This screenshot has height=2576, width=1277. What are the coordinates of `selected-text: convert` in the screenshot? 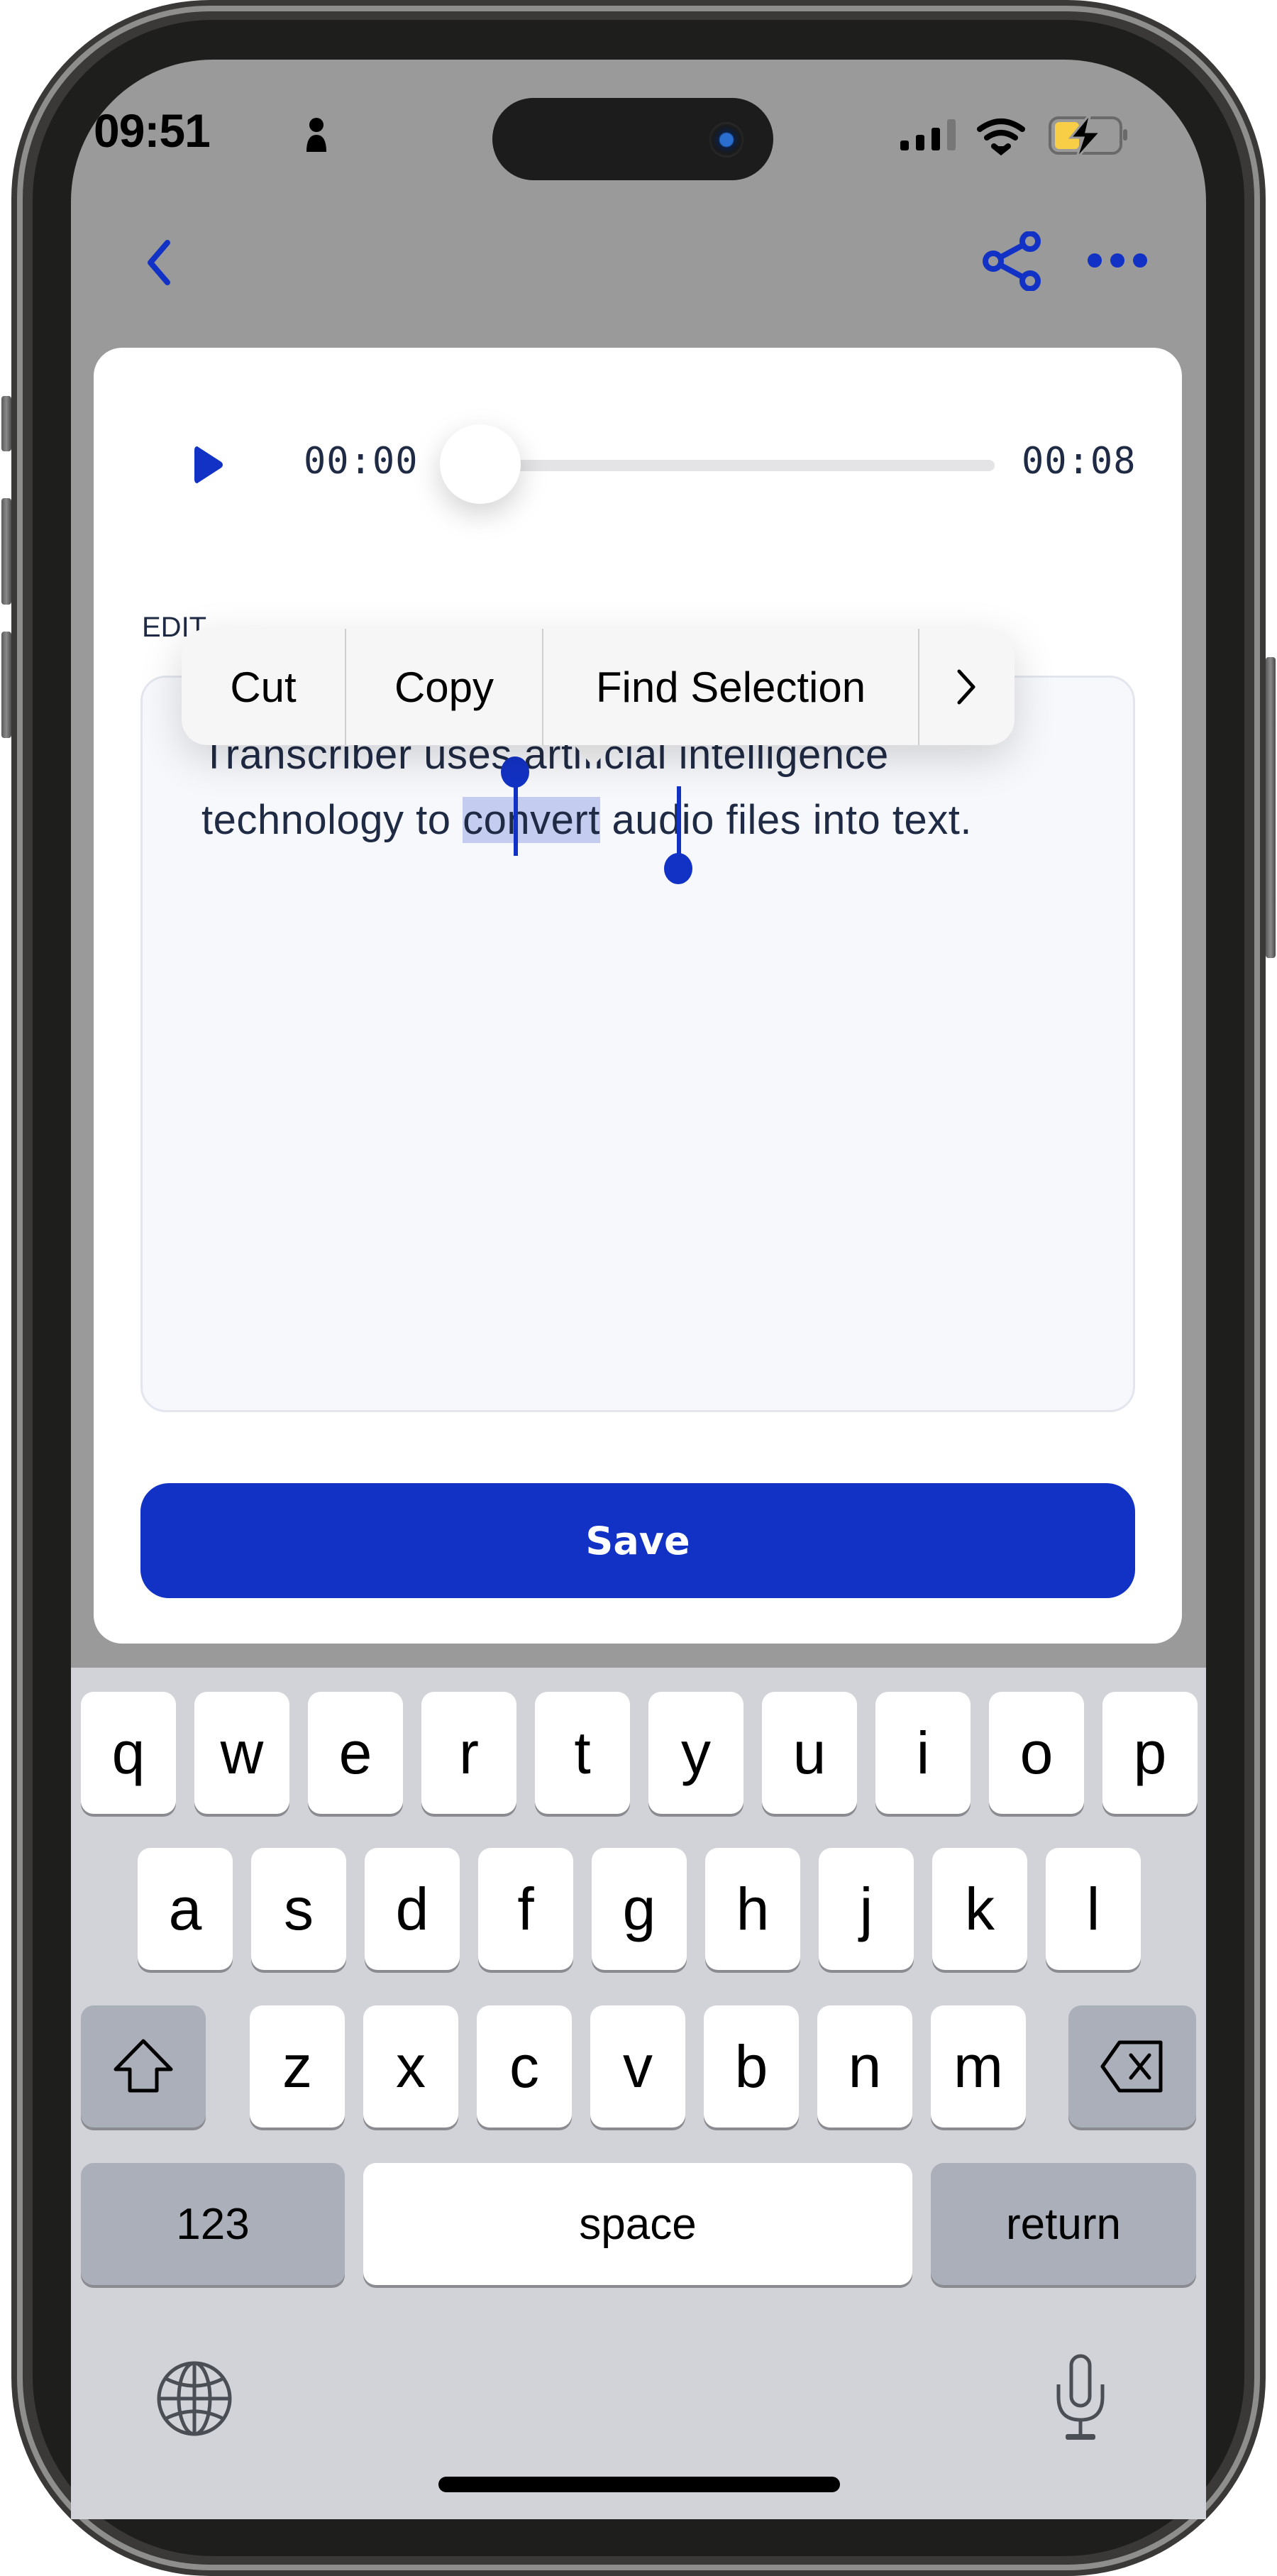 It's located at (531, 820).